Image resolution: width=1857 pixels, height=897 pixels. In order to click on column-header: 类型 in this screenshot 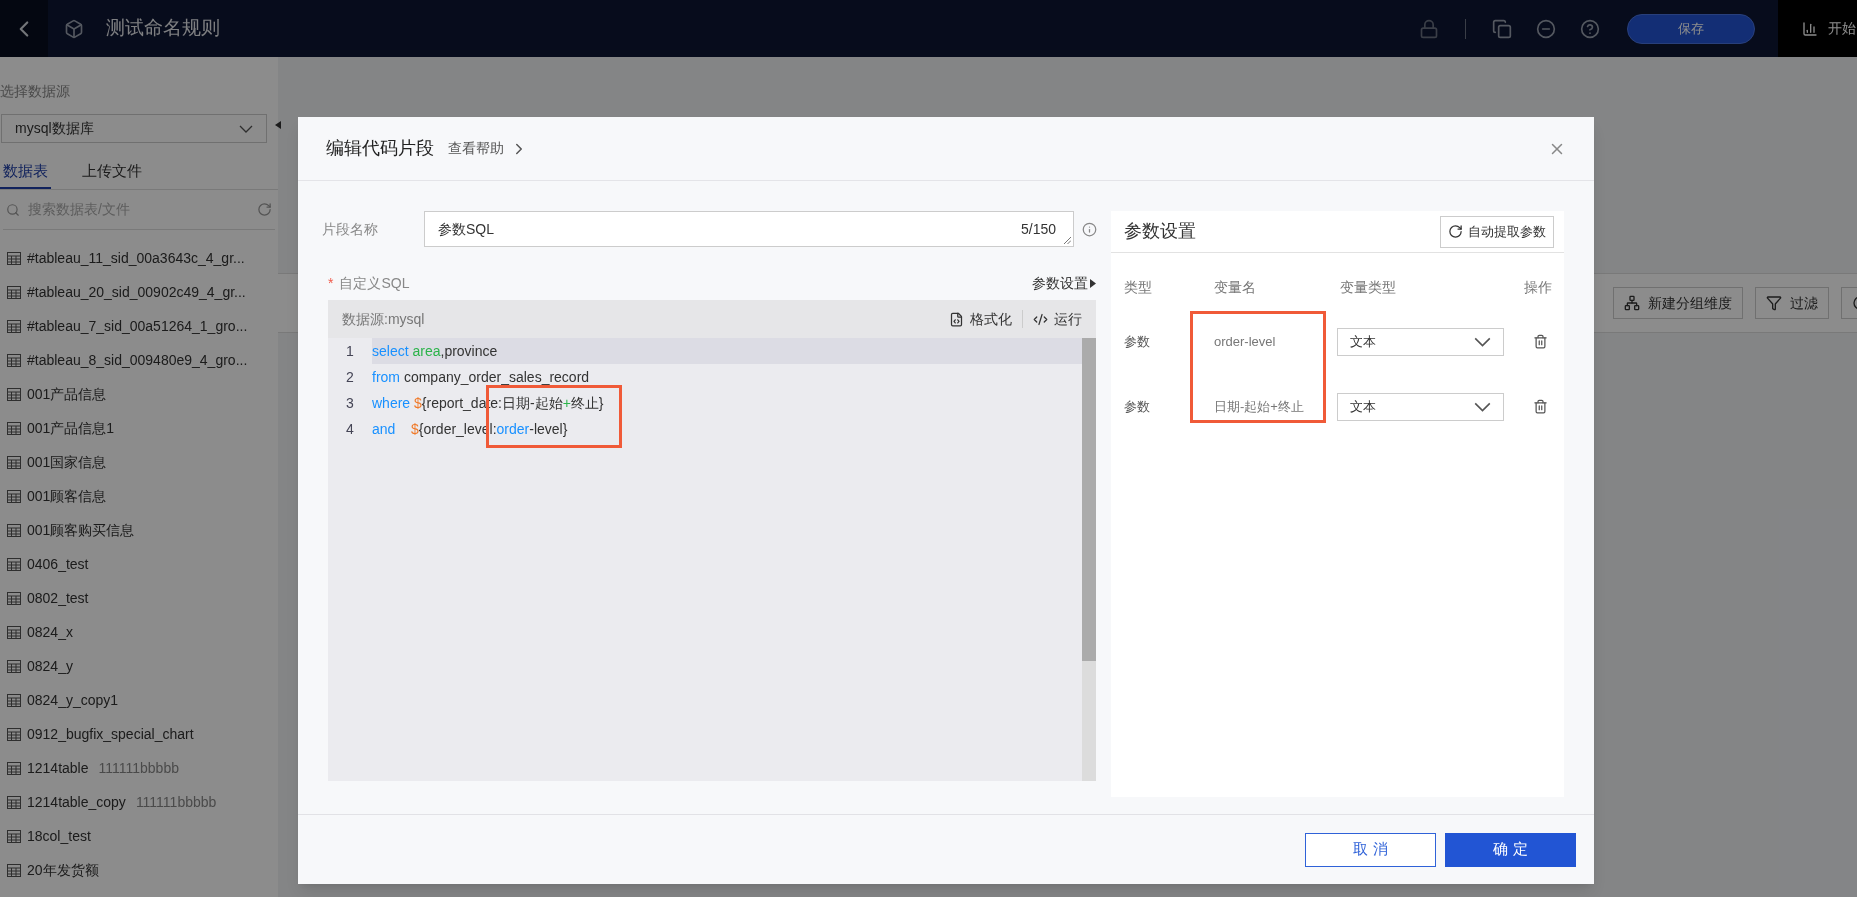, I will do `click(1138, 287)`.